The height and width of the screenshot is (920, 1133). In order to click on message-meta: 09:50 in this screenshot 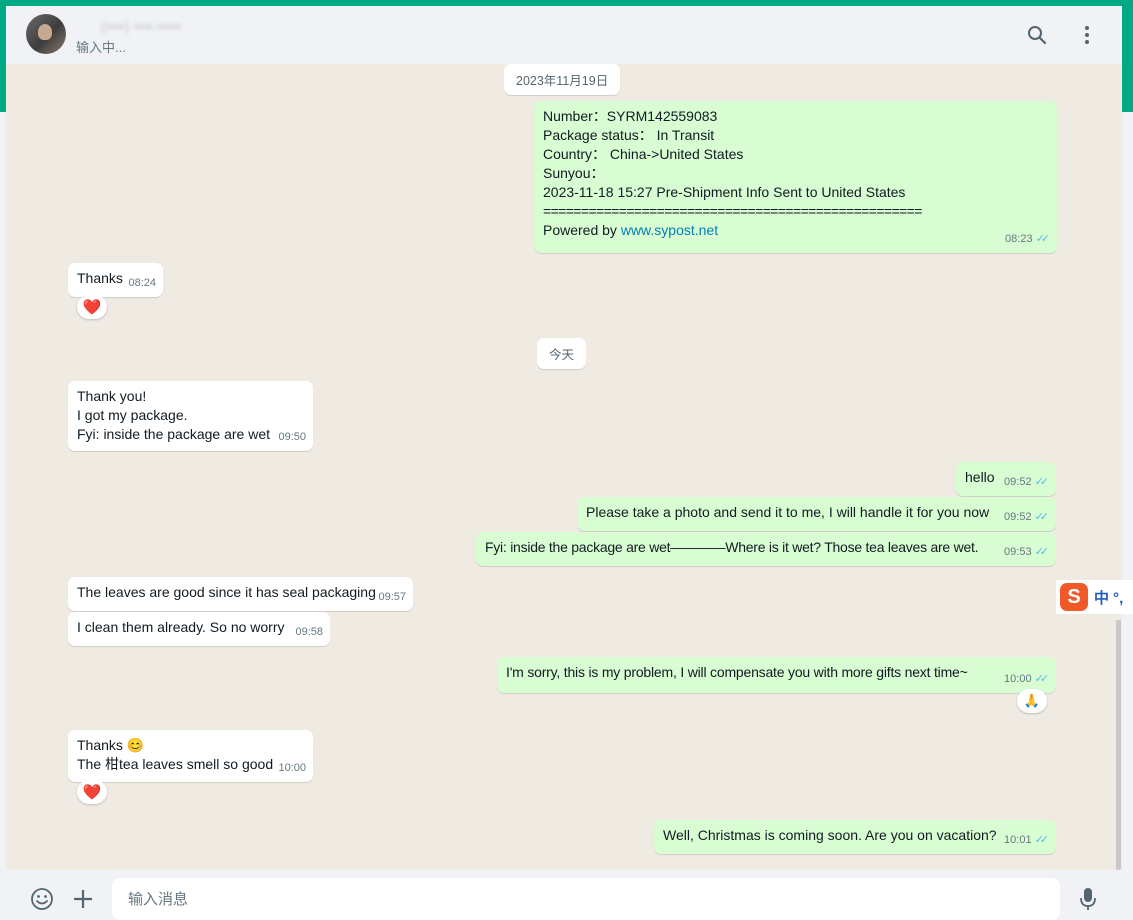, I will do `click(292, 437)`.